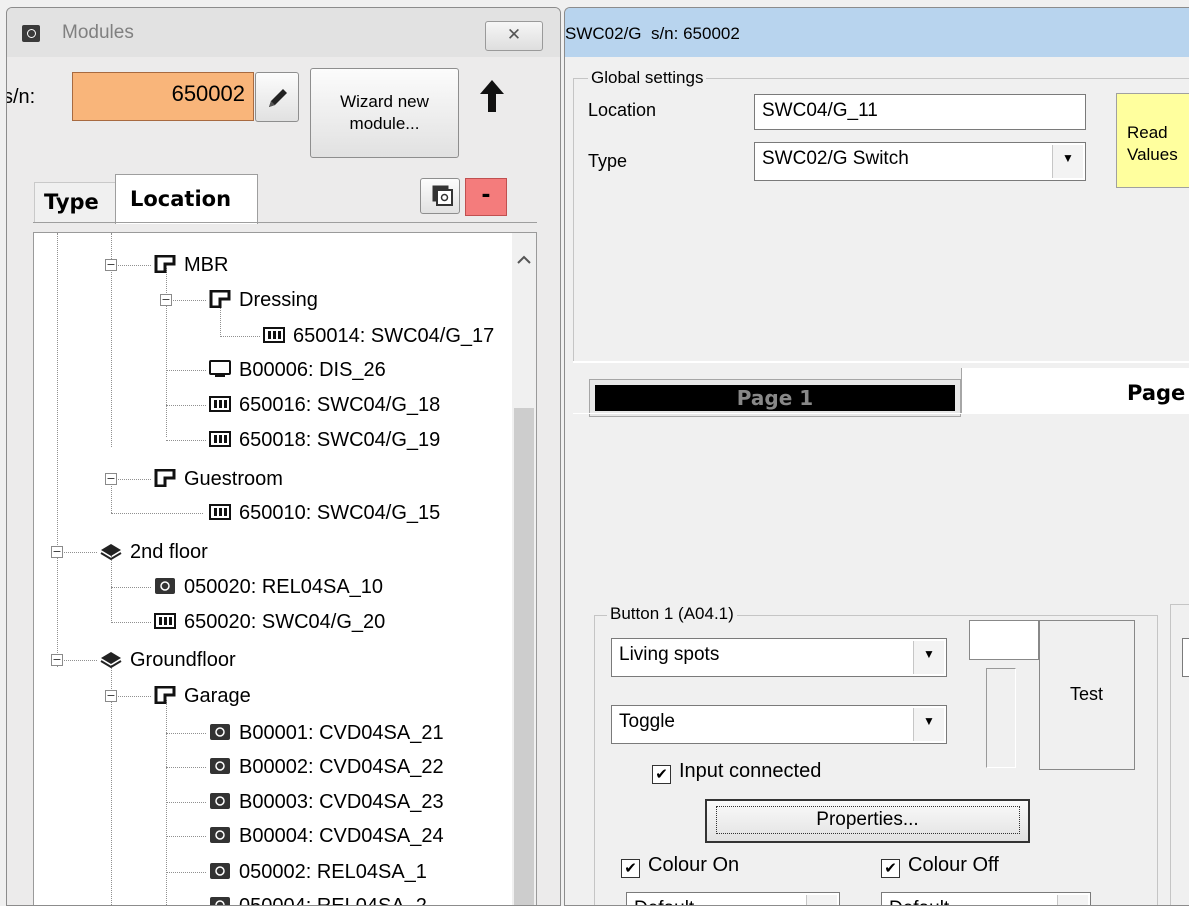 Image resolution: width=1189 pixels, height=906 pixels. I want to click on tab-page-1-label: Page 1, so click(775, 398).